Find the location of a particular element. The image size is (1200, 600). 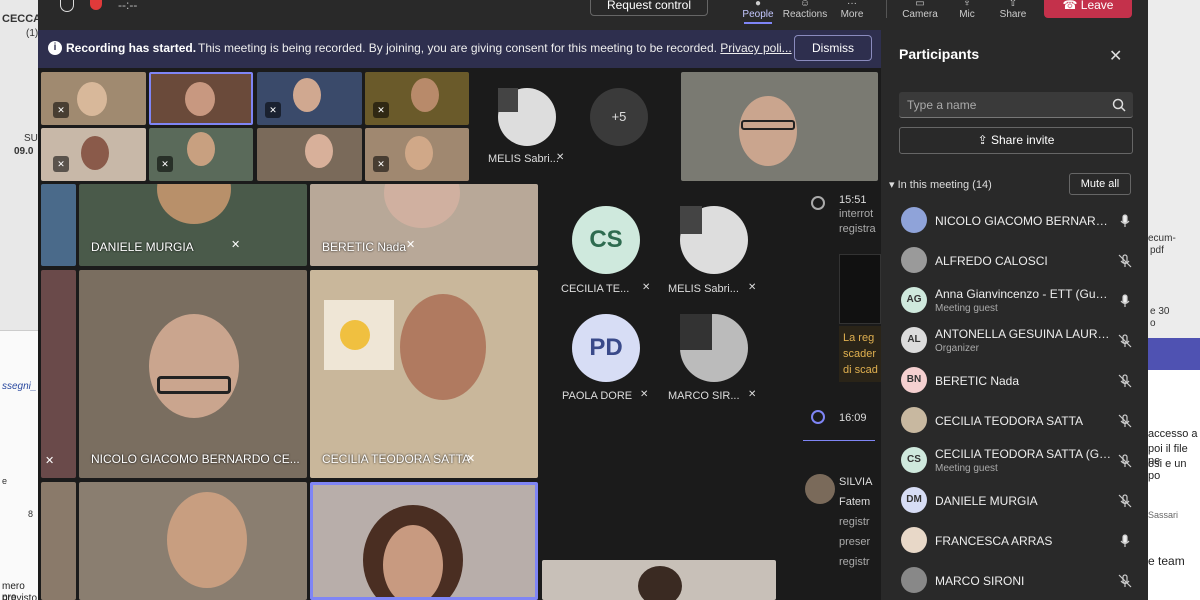

share-button: ⇧ Share is located at coordinates (1013, 12).